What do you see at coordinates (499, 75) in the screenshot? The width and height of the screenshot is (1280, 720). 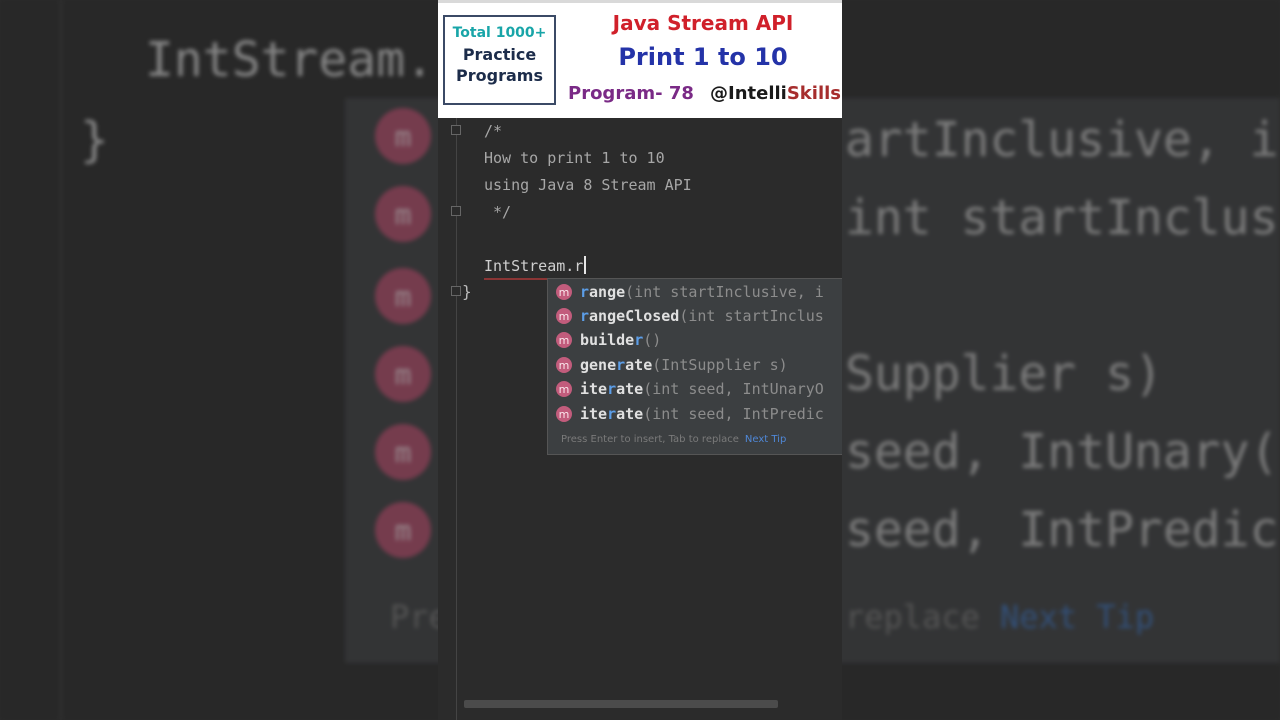 I see `badge-programs: Programs` at bounding box center [499, 75].